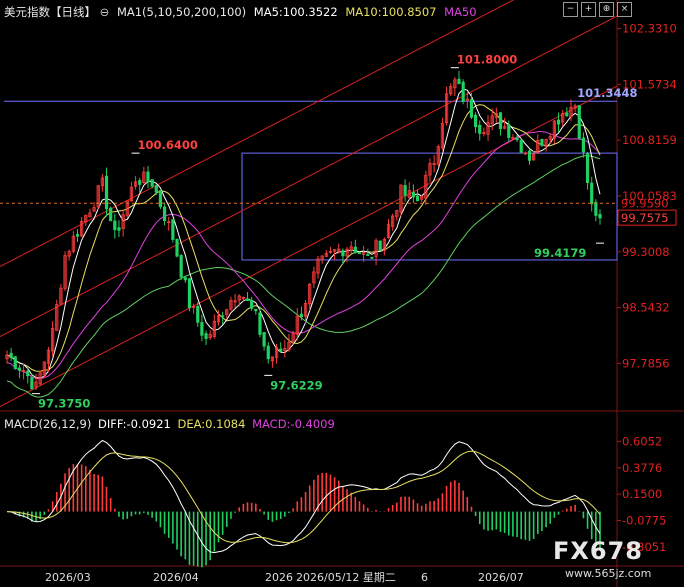  I want to click on crosshair-icon: ⊕, so click(606, 9).